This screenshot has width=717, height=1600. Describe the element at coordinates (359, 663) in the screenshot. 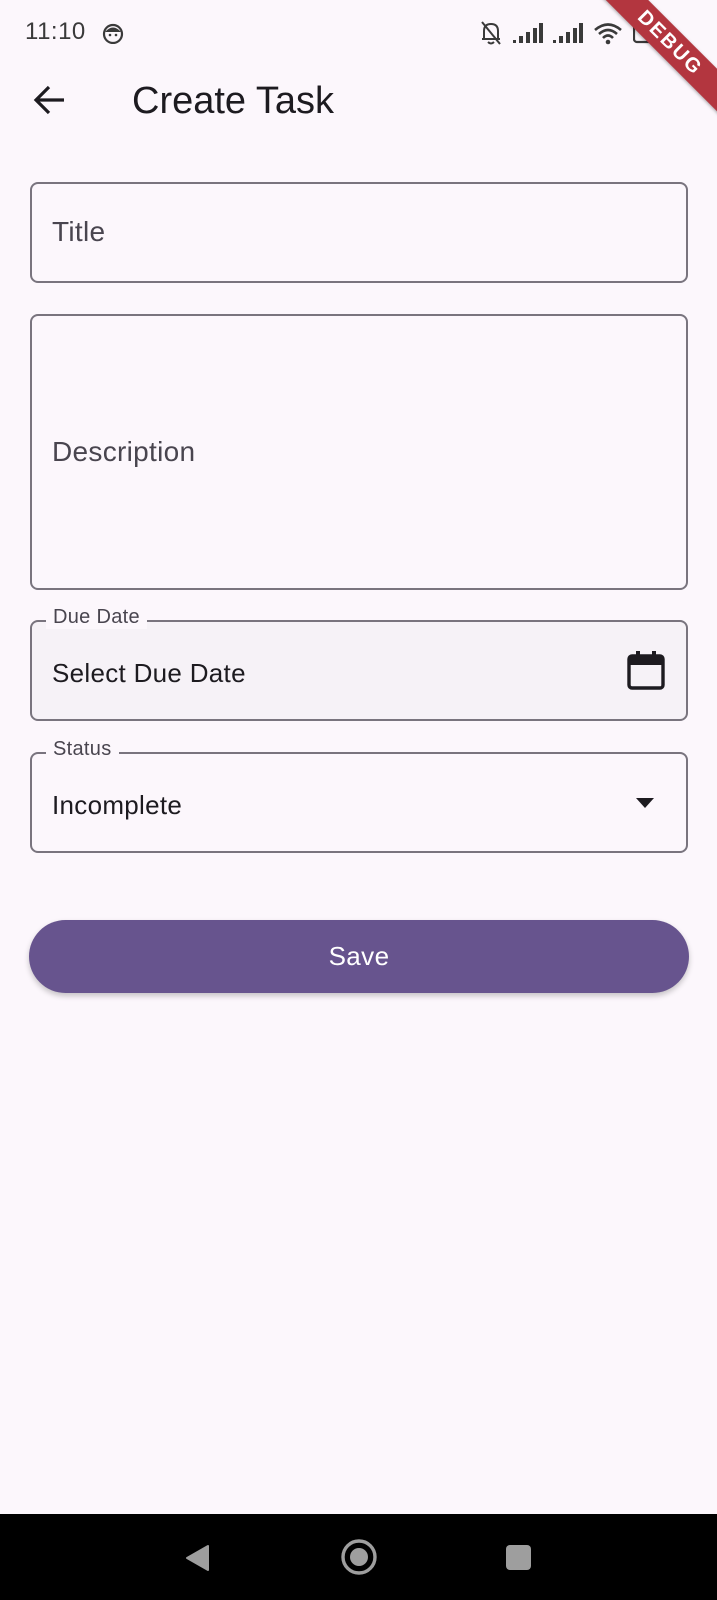

I see `due-date-field: Due Date Select Due Date` at that location.